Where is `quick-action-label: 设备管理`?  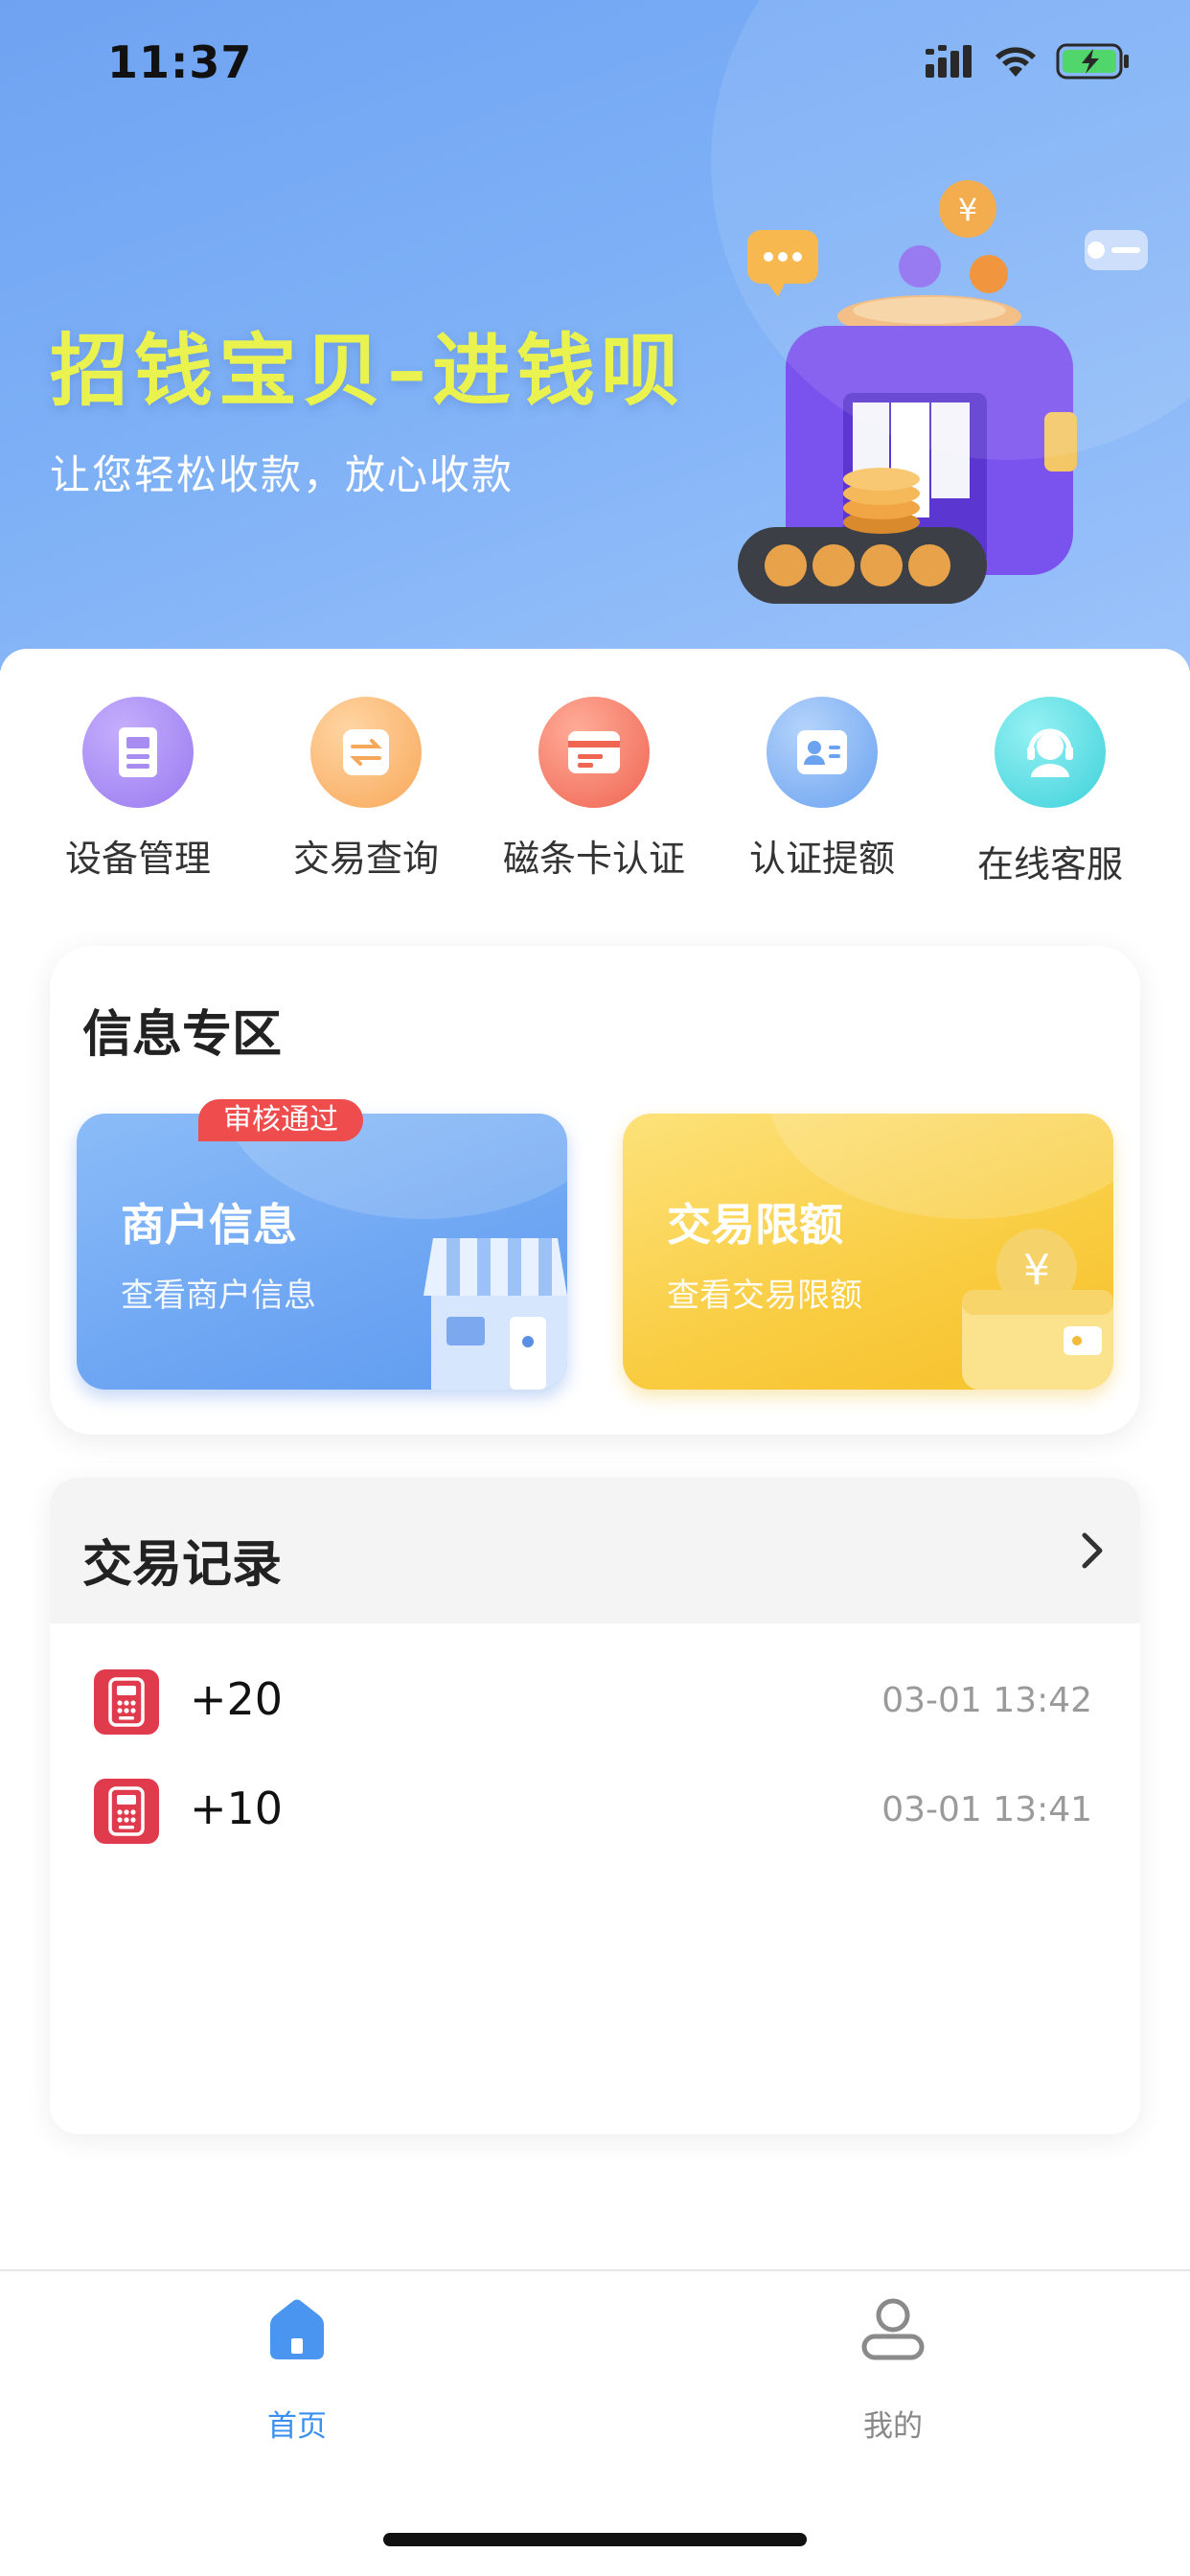 quick-action-label: 设备管理 is located at coordinates (137, 859).